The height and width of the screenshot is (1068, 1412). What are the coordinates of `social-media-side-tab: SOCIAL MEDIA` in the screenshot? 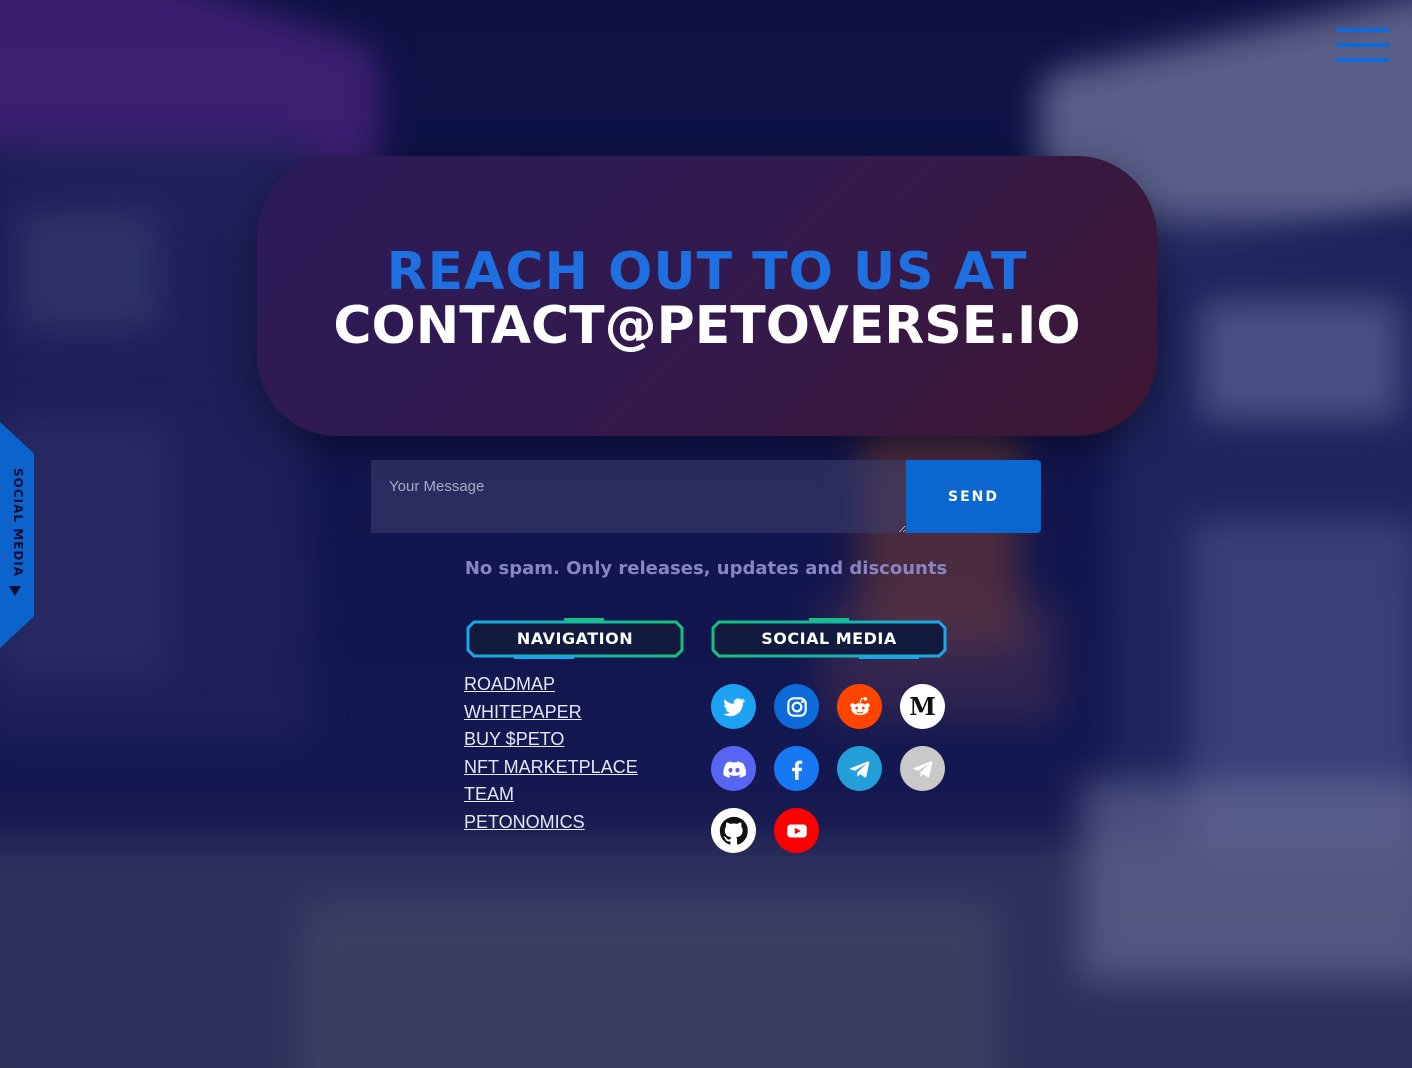 It's located at (17, 535).